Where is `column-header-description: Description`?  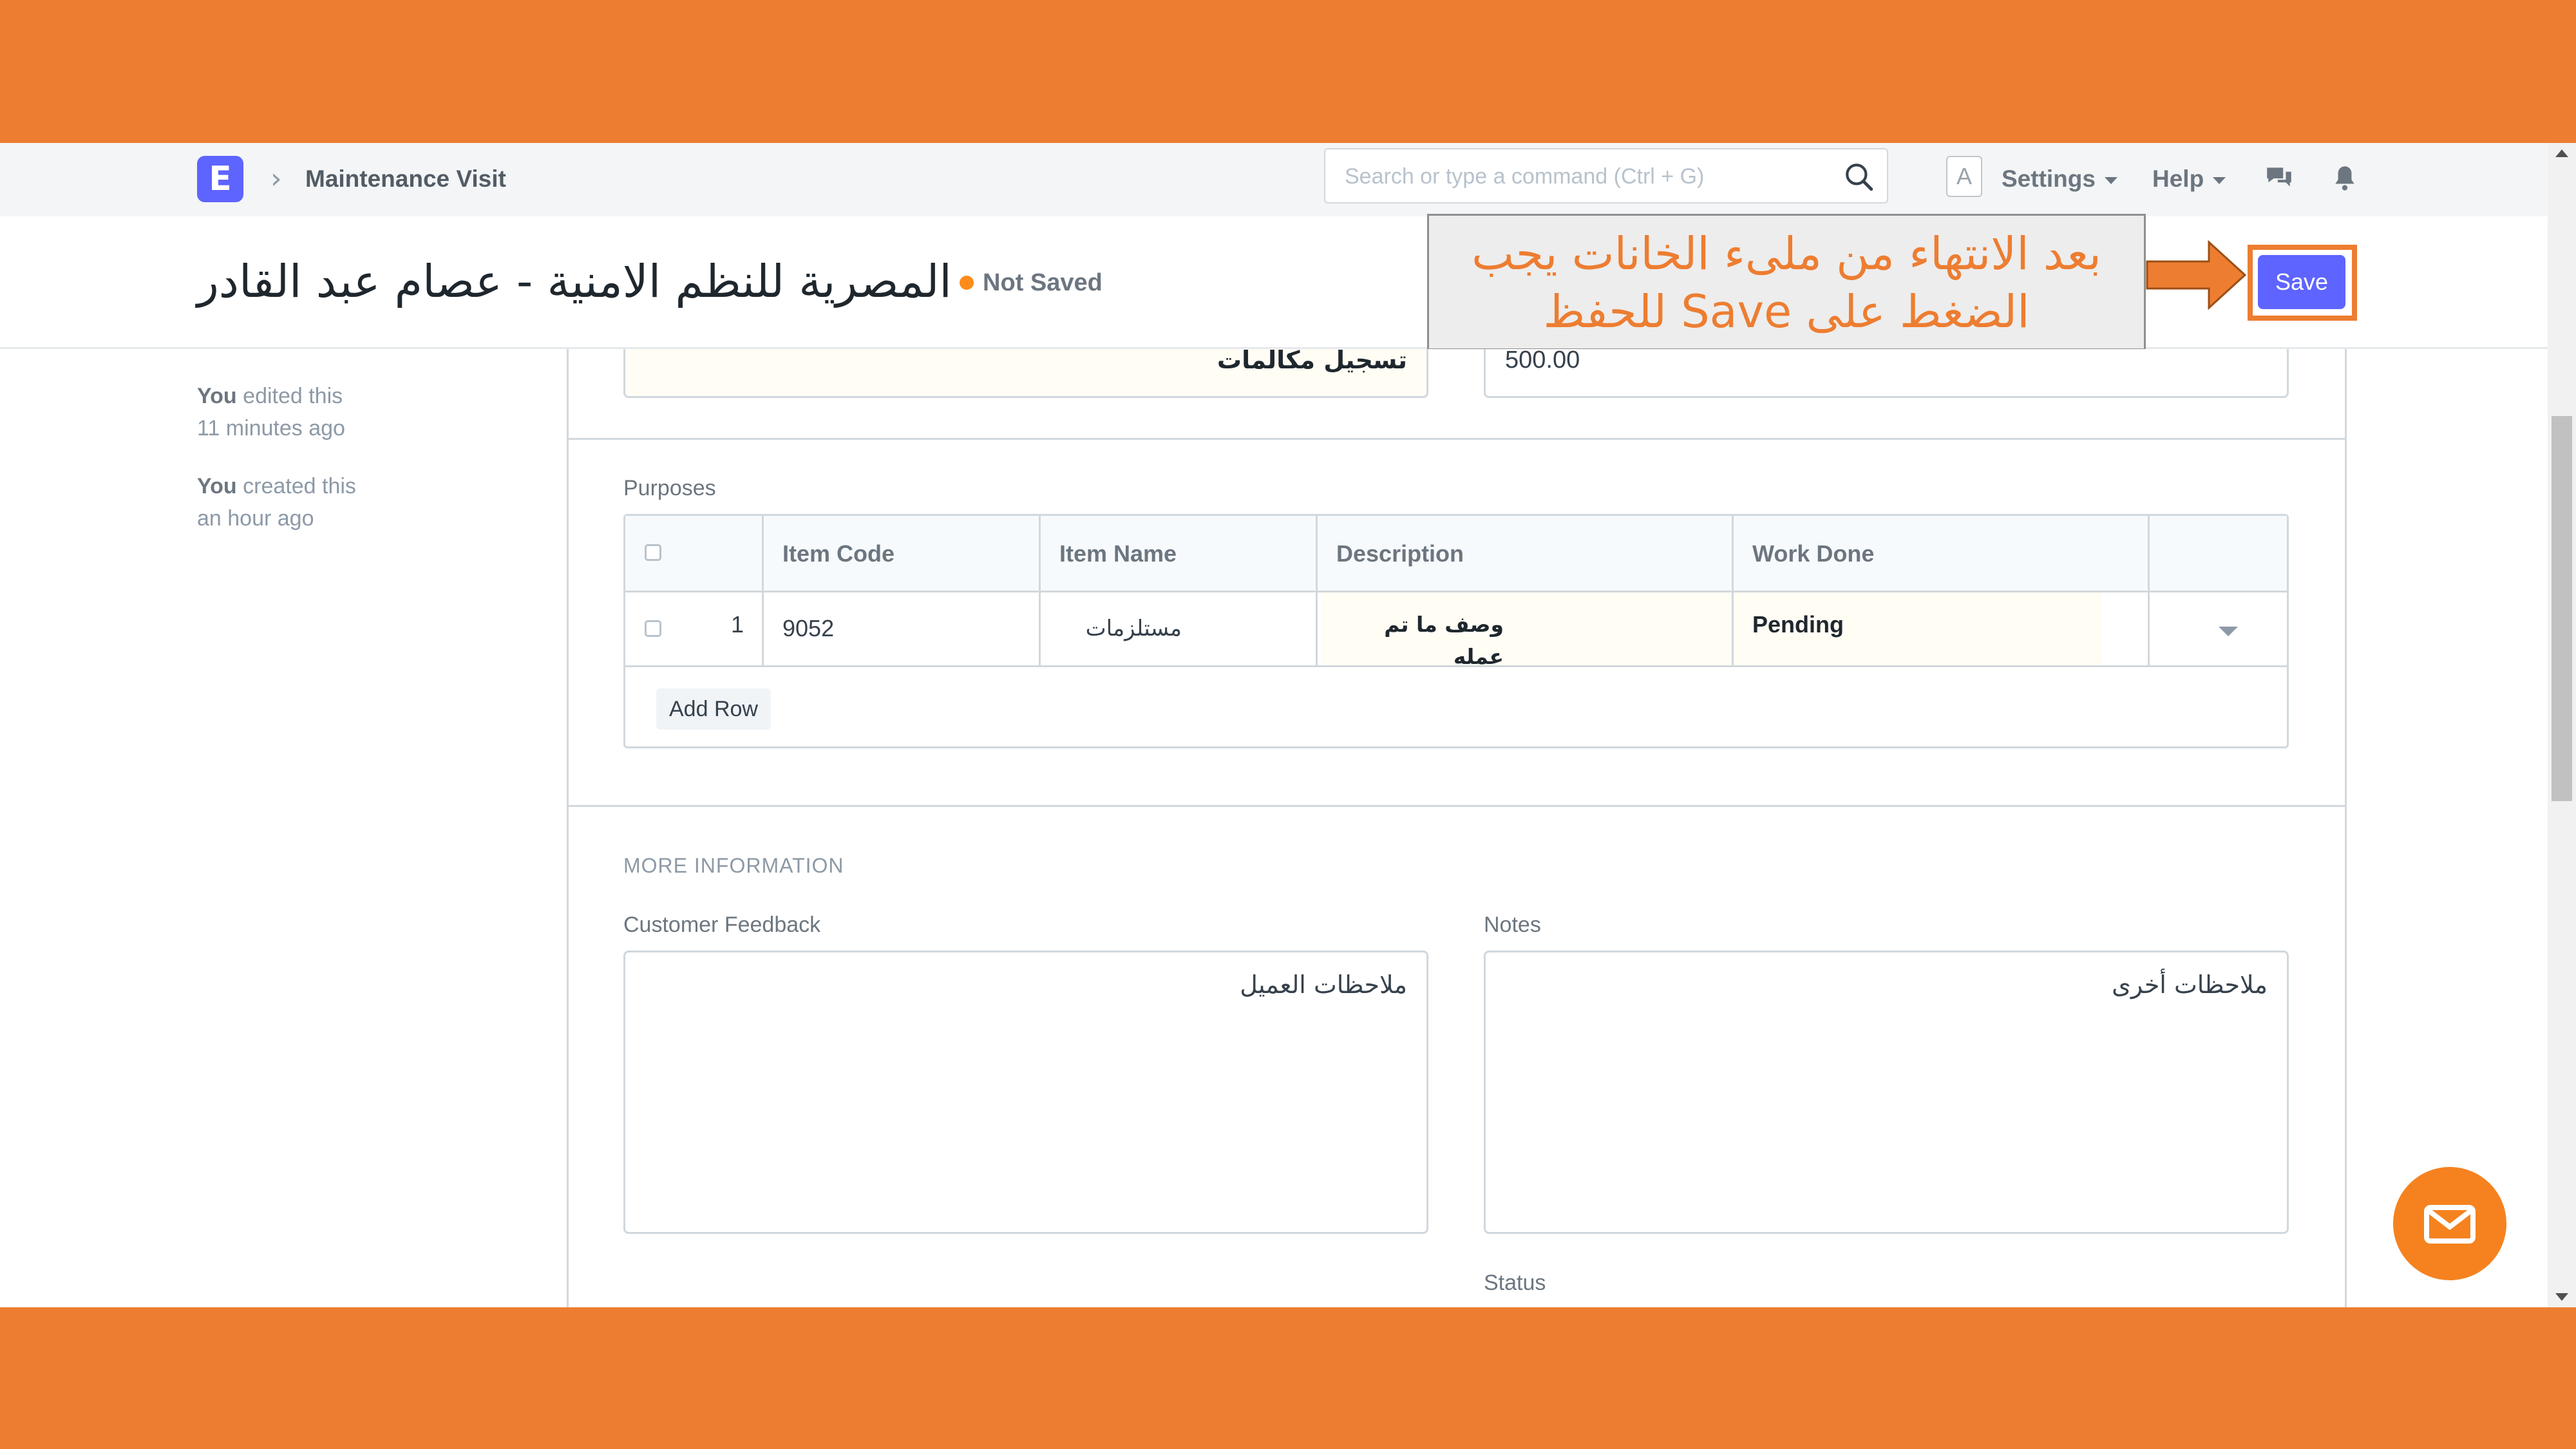 column-header-description: Description is located at coordinates (1400, 554).